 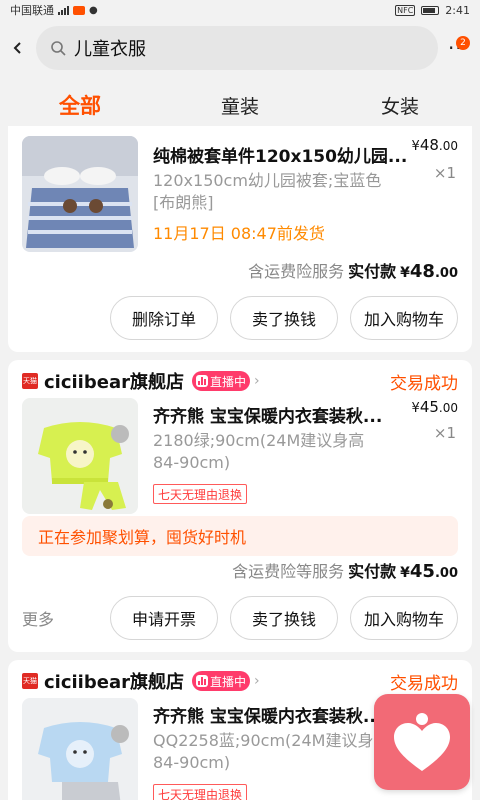 I want to click on floating-favorite-button, so click(x=422, y=742).